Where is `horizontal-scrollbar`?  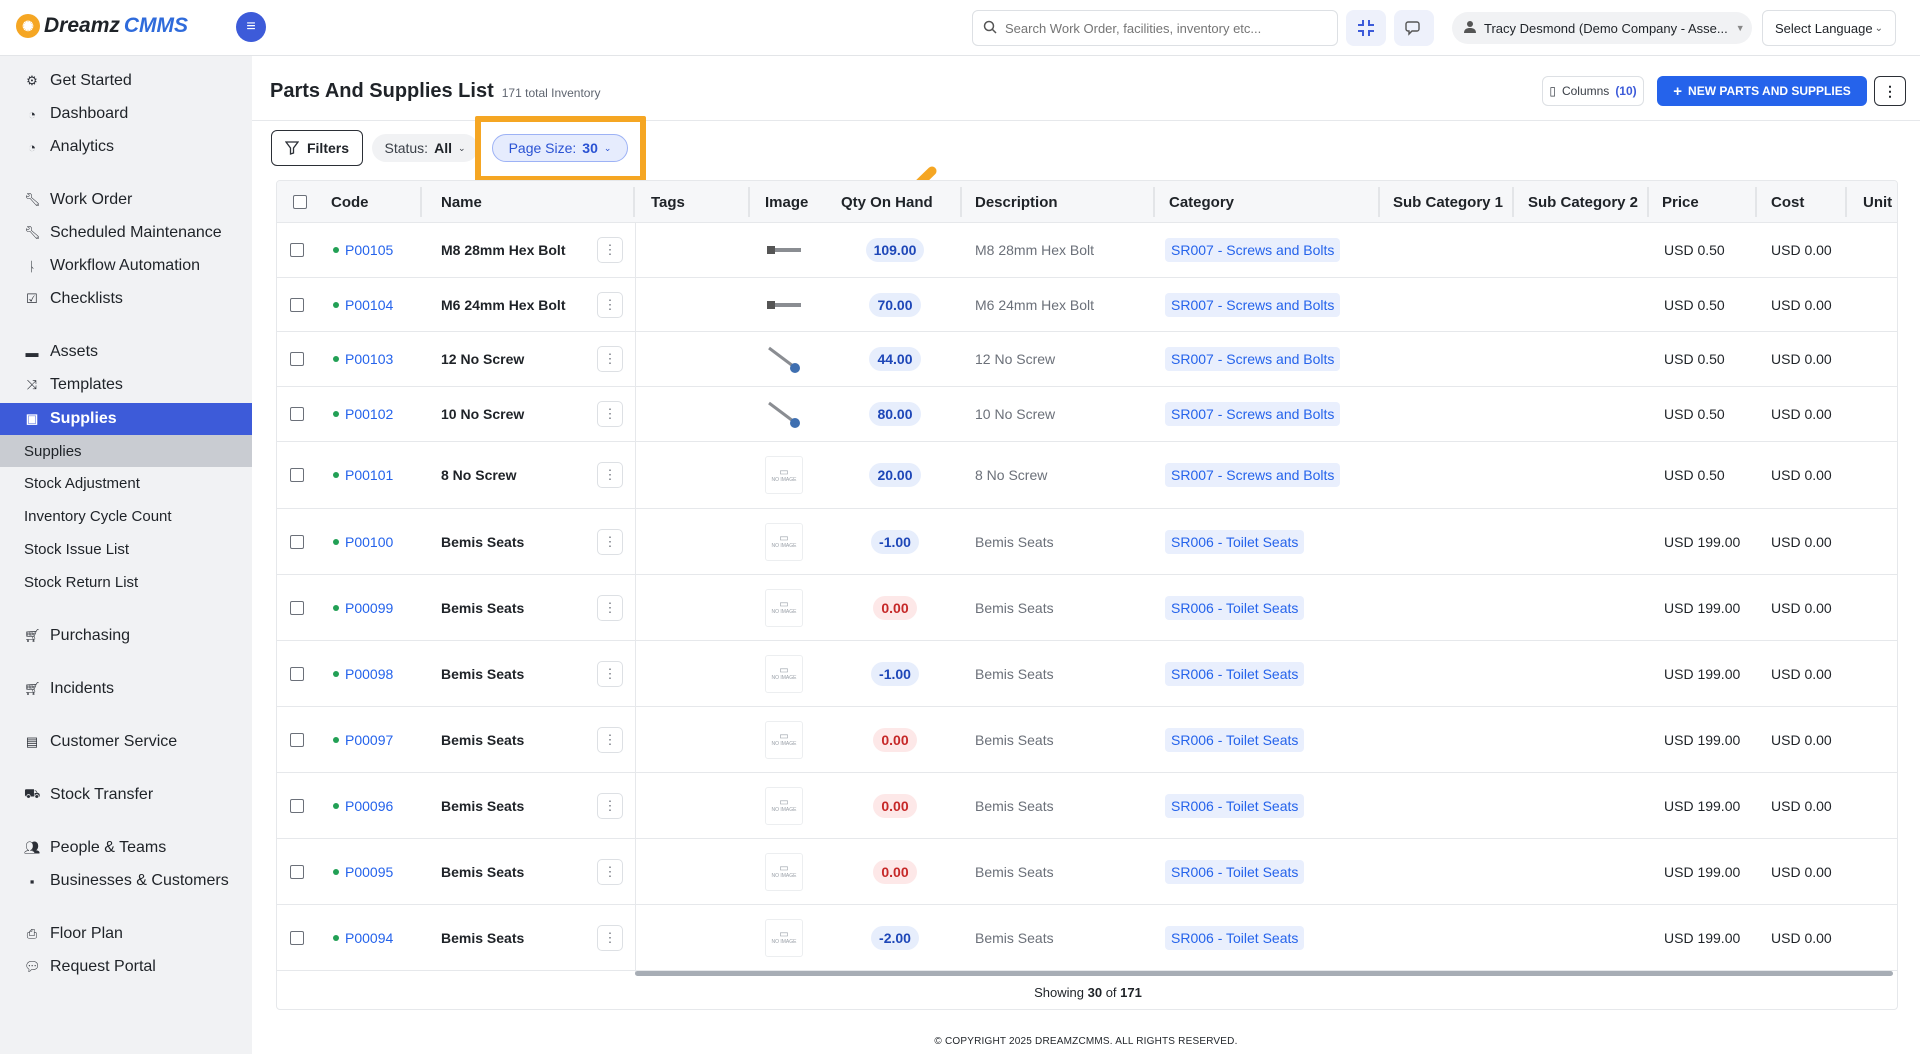 horizontal-scrollbar is located at coordinates (1264, 973).